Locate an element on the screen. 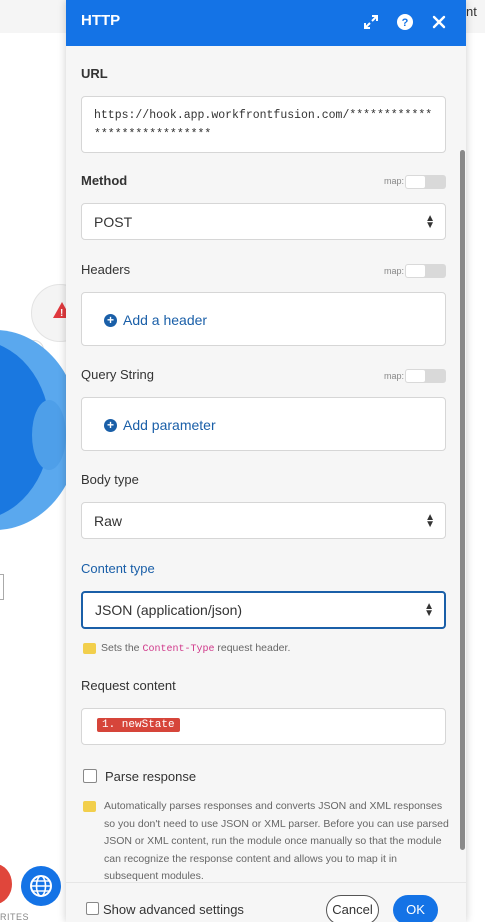 The width and height of the screenshot is (485, 922). method-label: Method is located at coordinates (104, 180).